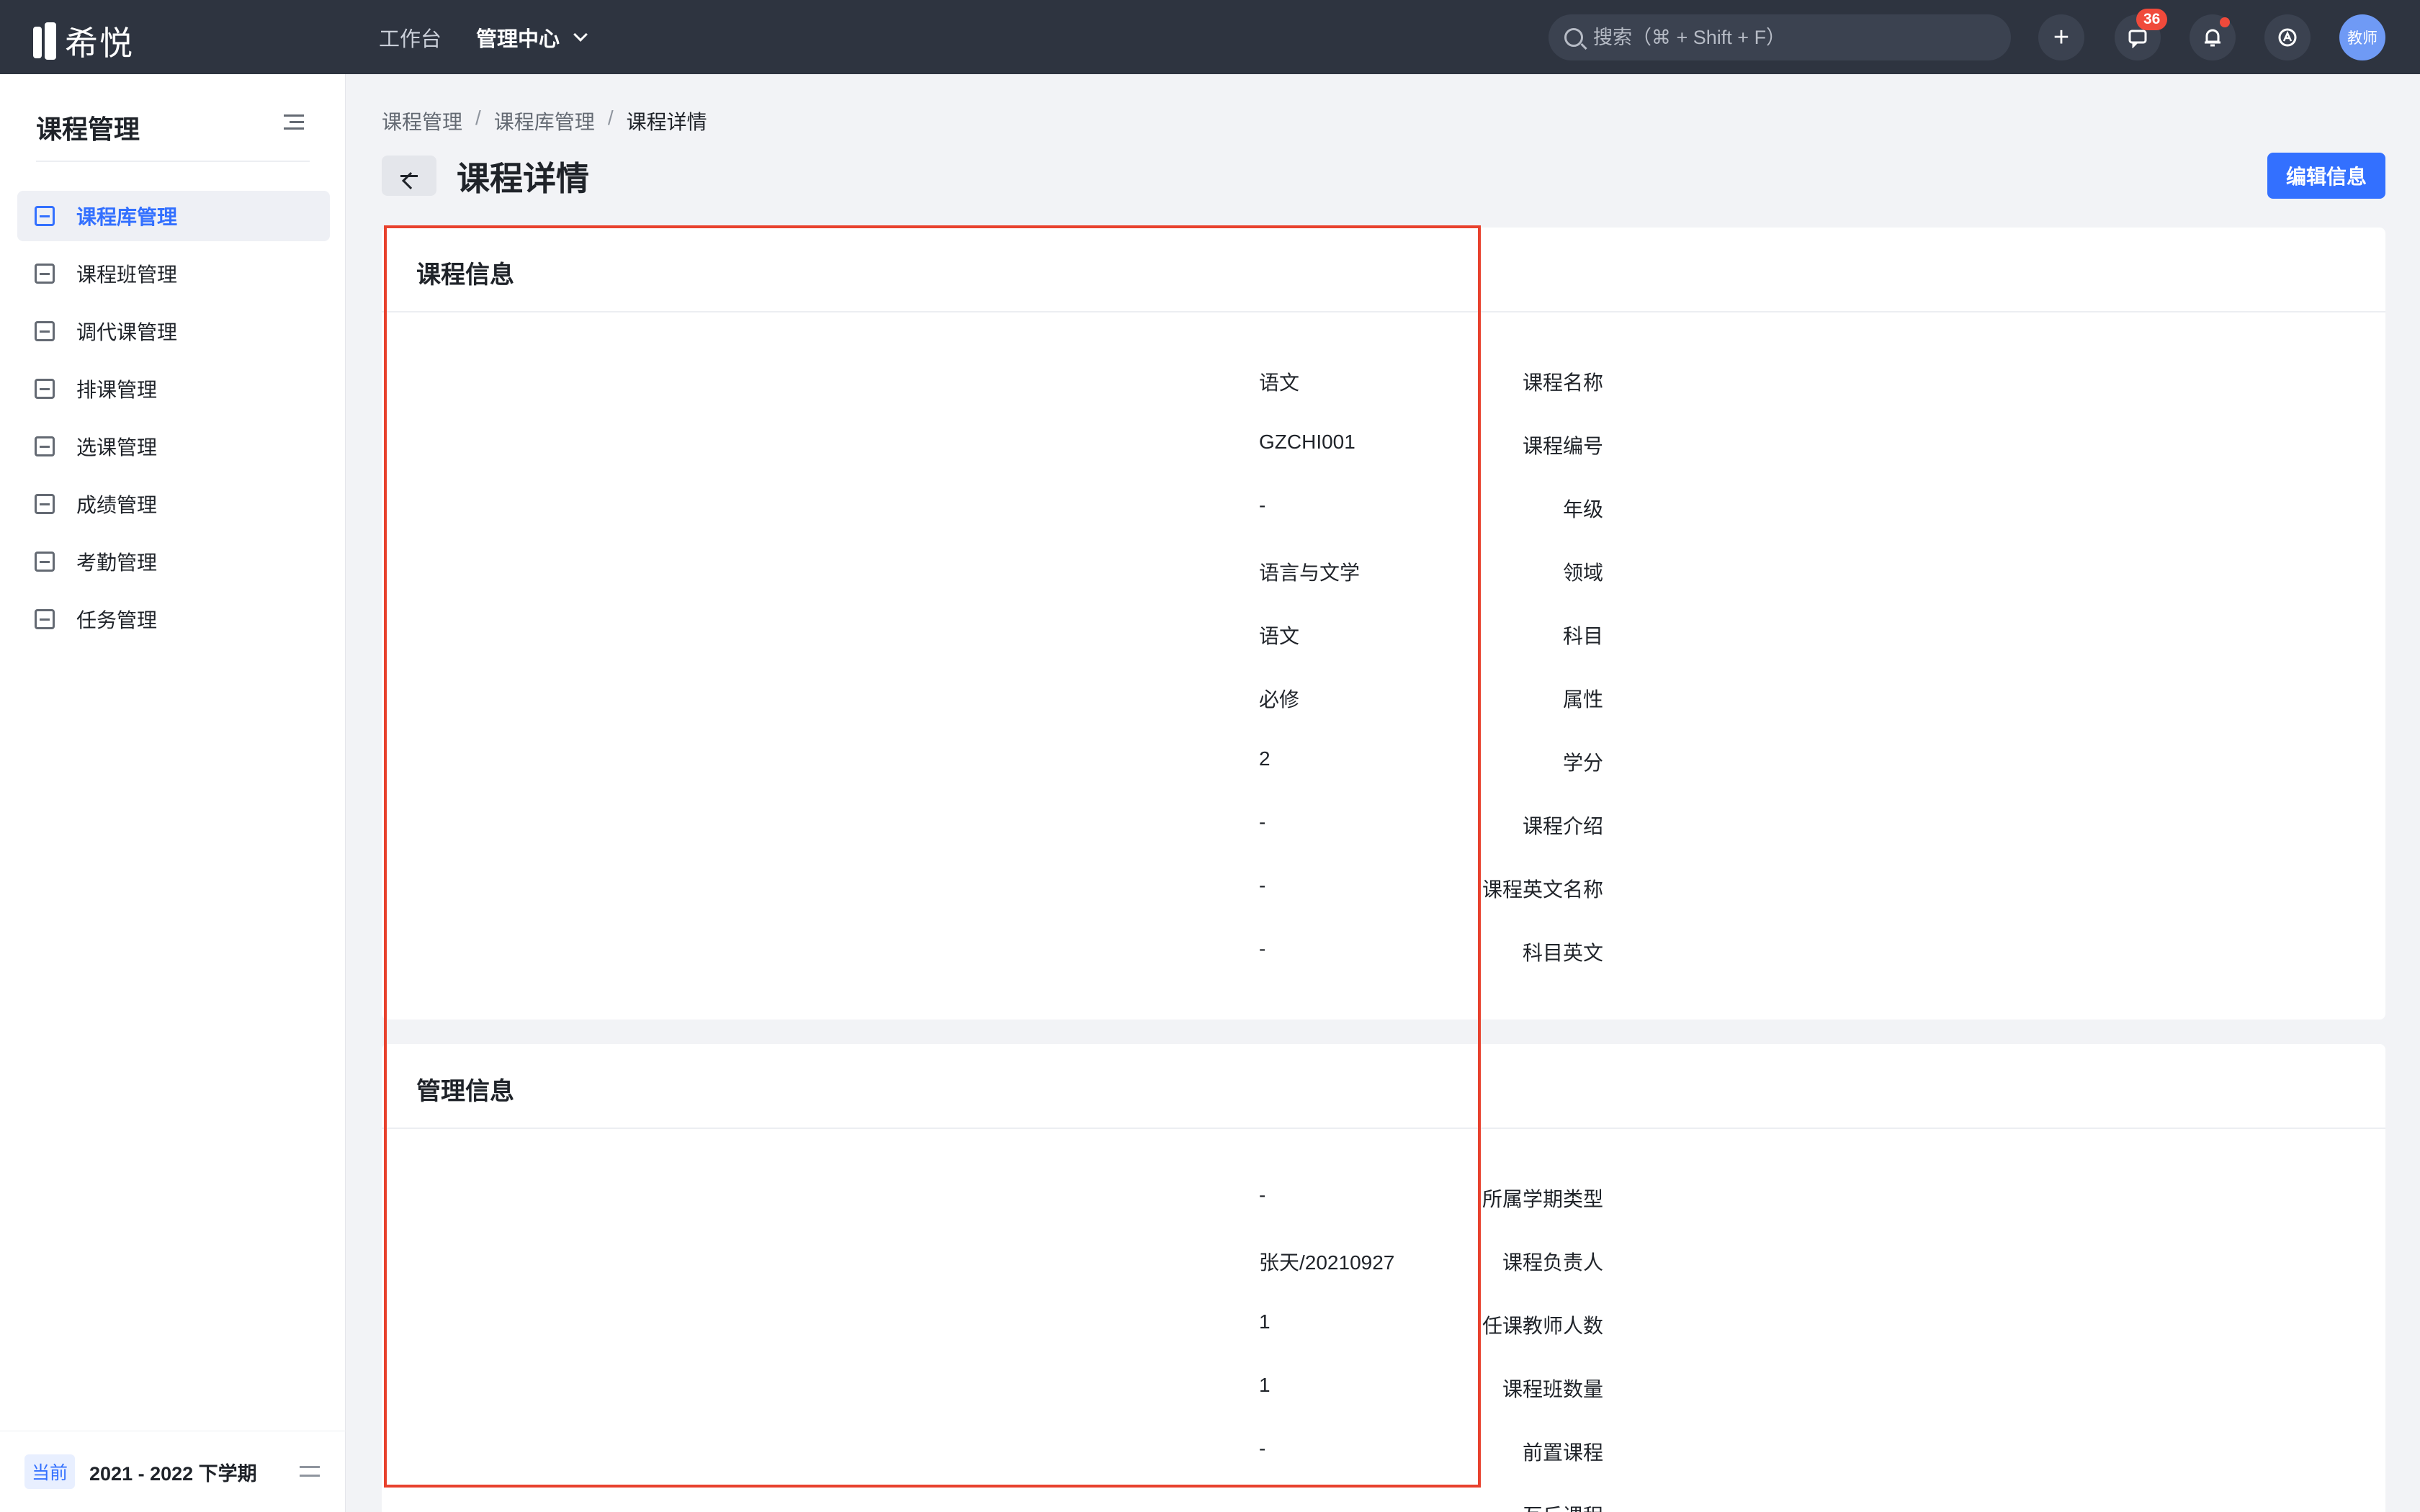 The width and height of the screenshot is (2420, 1512). I want to click on checkbox-icon, so click(45, 446).